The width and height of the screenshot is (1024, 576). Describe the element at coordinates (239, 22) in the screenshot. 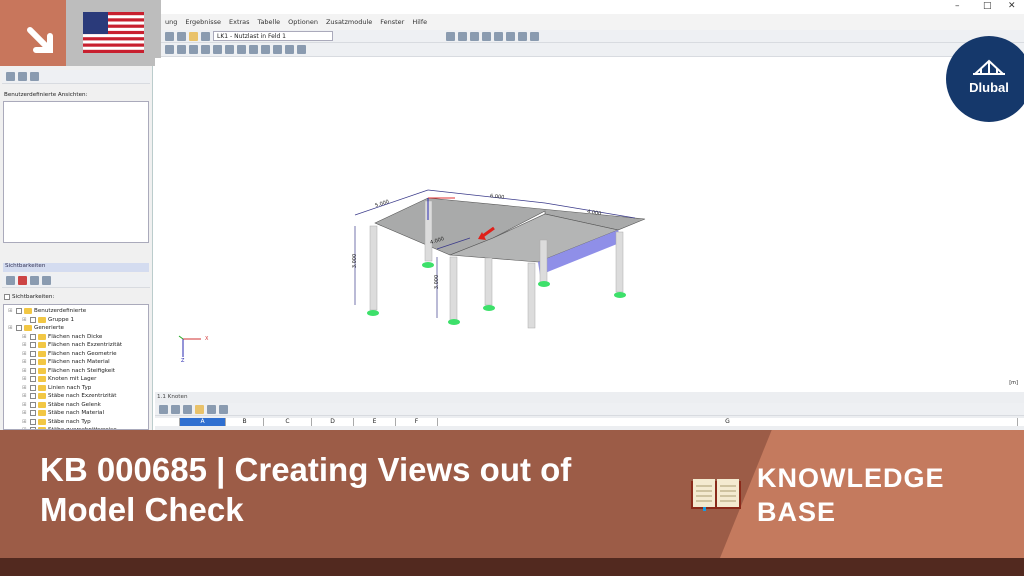

I see `menu-item-extras: Extras` at that location.